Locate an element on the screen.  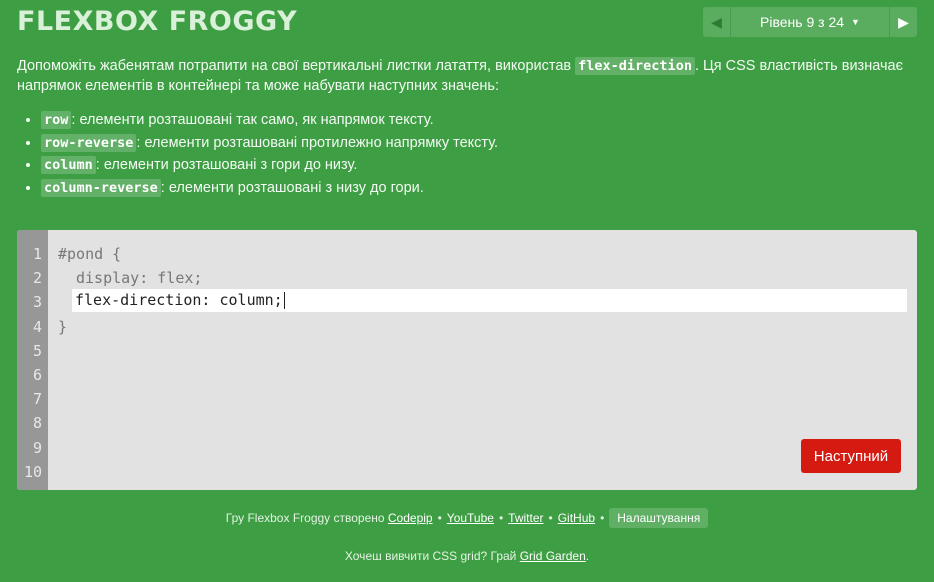
codepip-link: Codepip is located at coordinates (410, 518).